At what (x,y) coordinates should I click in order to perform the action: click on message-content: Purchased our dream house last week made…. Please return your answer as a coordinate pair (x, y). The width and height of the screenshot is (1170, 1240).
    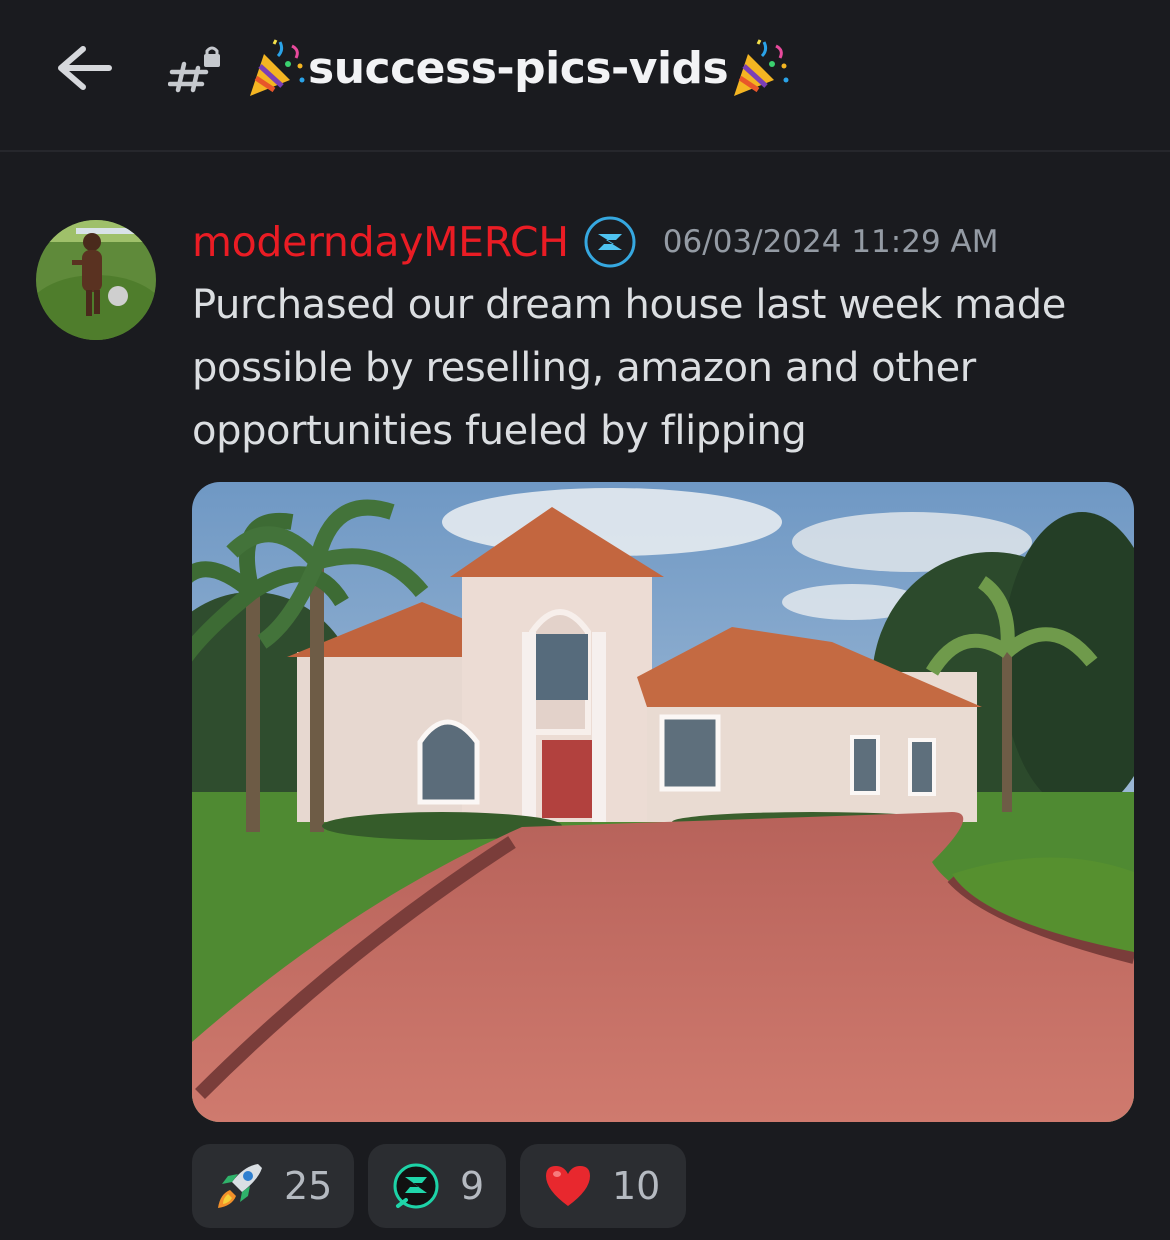
    Looking at the image, I should click on (629, 368).